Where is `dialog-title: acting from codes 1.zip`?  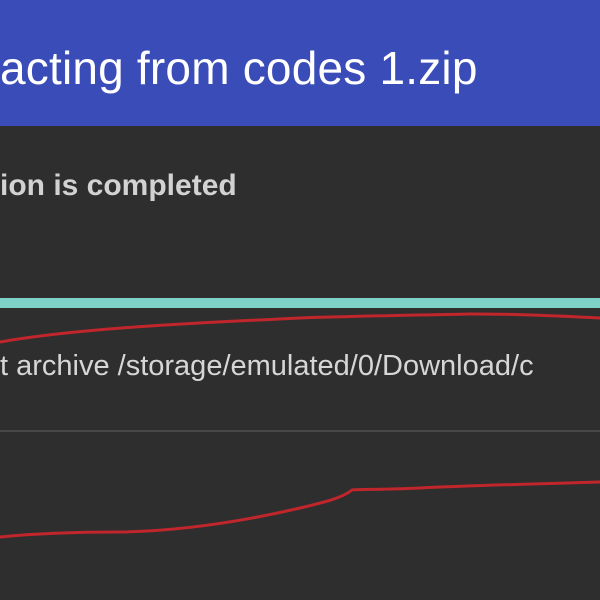 dialog-title: acting from codes 1.zip is located at coordinates (239, 68).